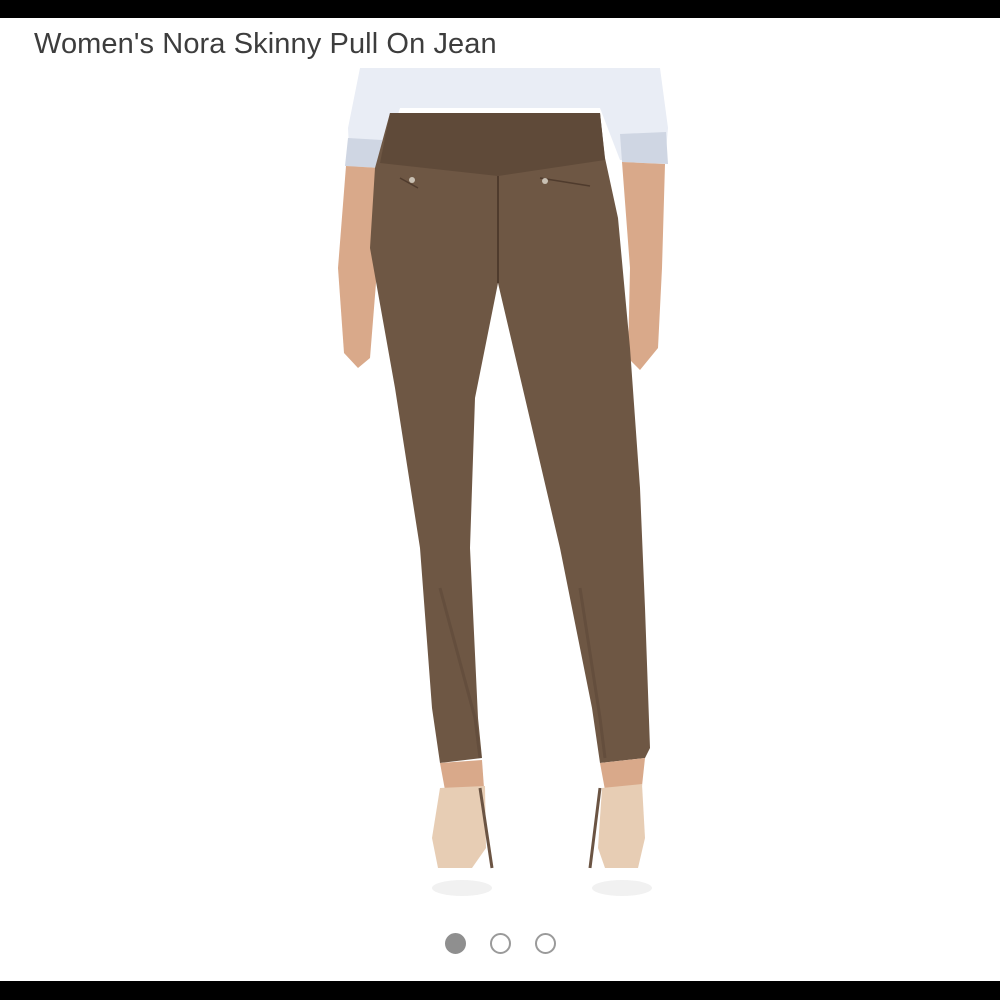  I want to click on bottom-bar, so click(500, 990).